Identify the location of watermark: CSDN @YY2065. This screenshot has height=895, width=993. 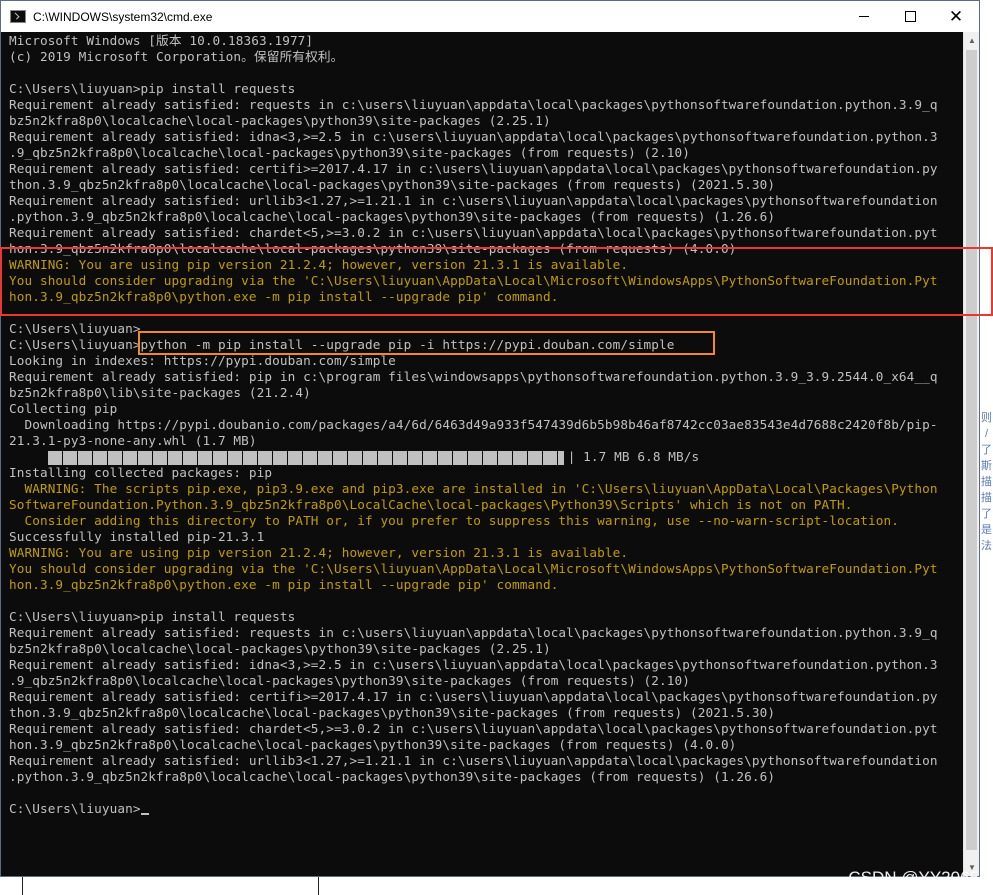
(913, 877).